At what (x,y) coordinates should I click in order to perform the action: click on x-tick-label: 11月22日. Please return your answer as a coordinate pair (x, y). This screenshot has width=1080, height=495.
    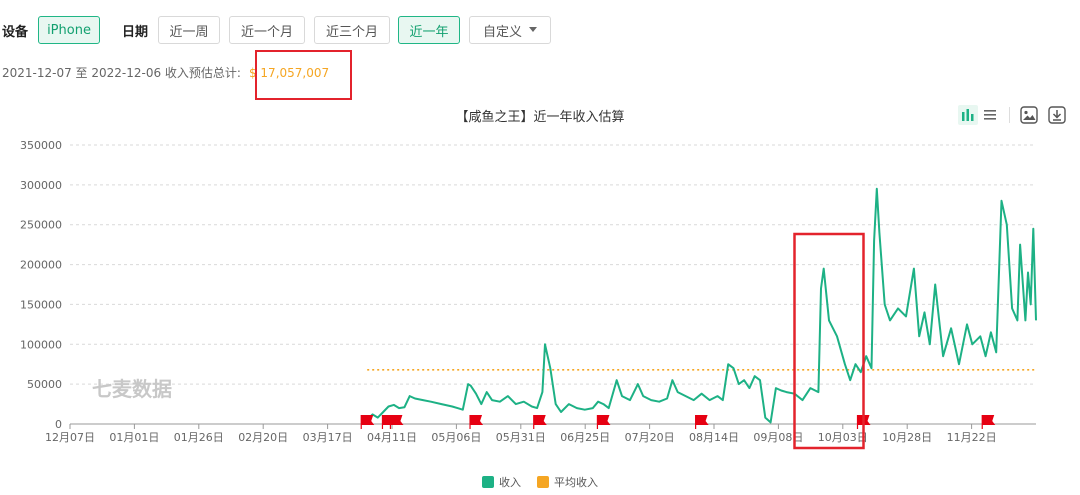
    Looking at the image, I should click on (972, 437).